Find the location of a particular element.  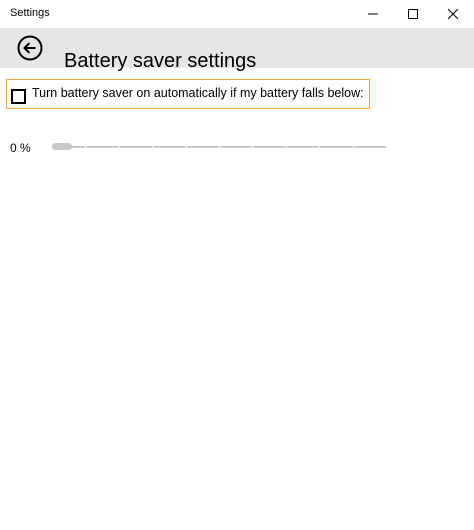

slider-ticks is located at coordinates (219, 147).